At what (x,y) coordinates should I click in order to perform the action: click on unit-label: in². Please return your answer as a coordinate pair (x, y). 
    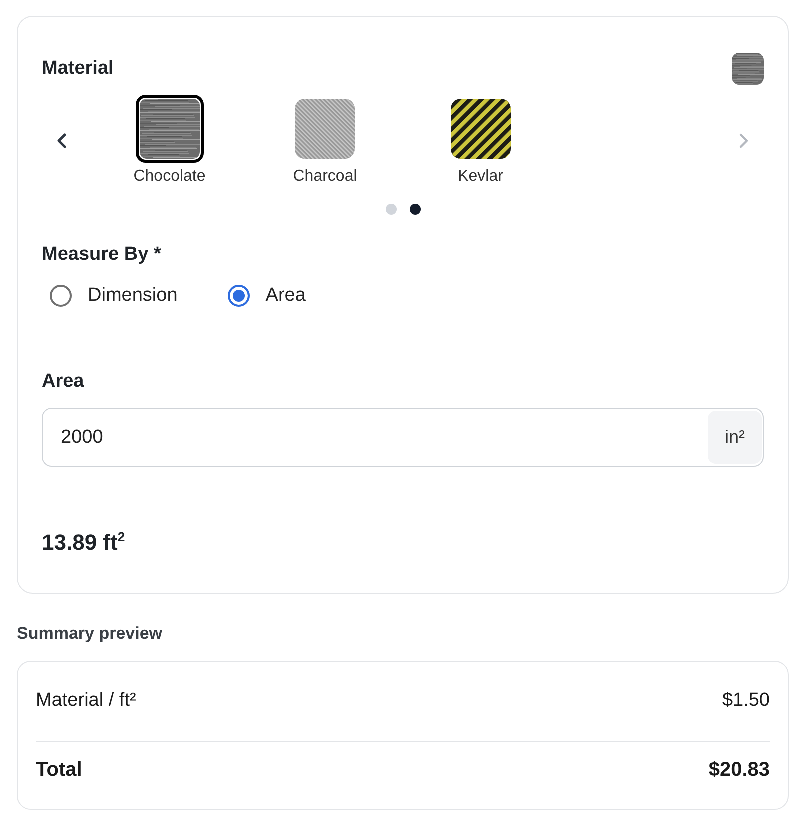
    Looking at the image, I should click on (735, 437).